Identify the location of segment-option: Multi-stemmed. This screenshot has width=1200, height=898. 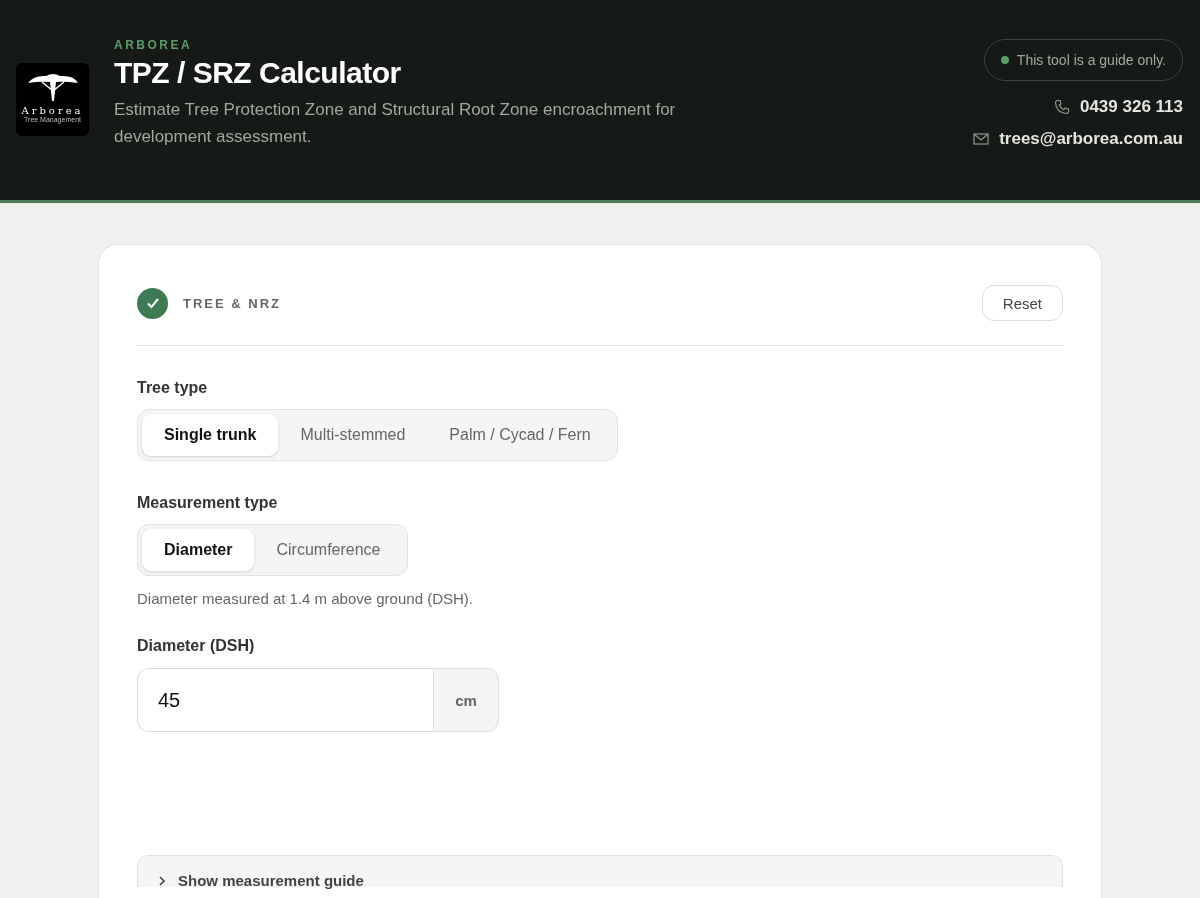
(353, 435).